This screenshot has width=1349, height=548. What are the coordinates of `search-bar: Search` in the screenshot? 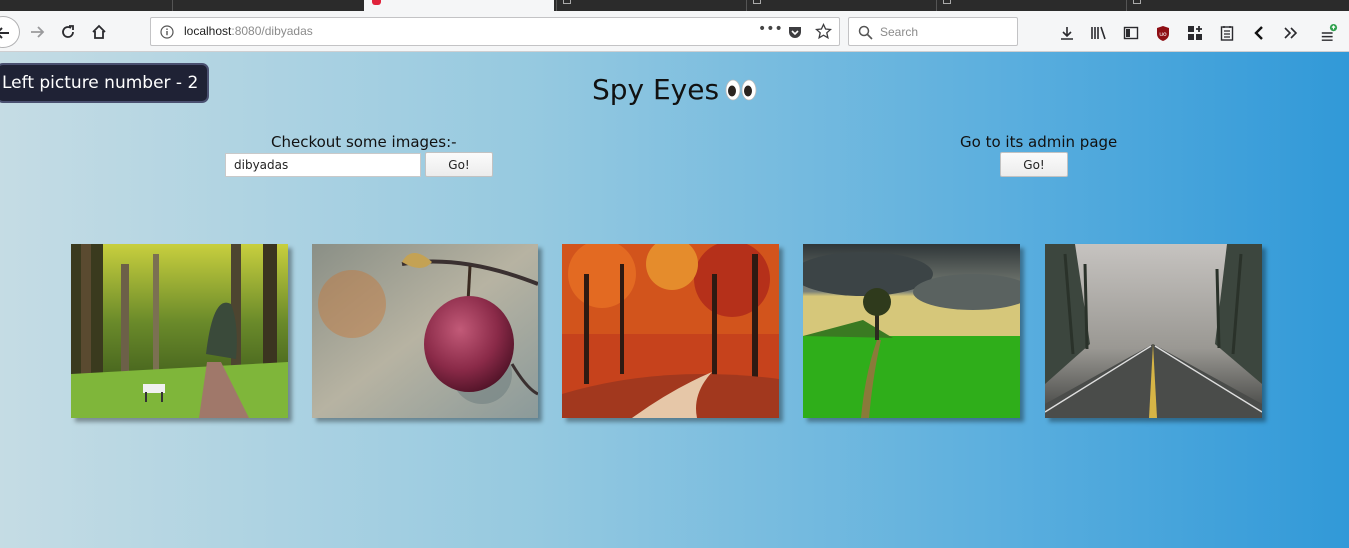 It's located at (933, 31).